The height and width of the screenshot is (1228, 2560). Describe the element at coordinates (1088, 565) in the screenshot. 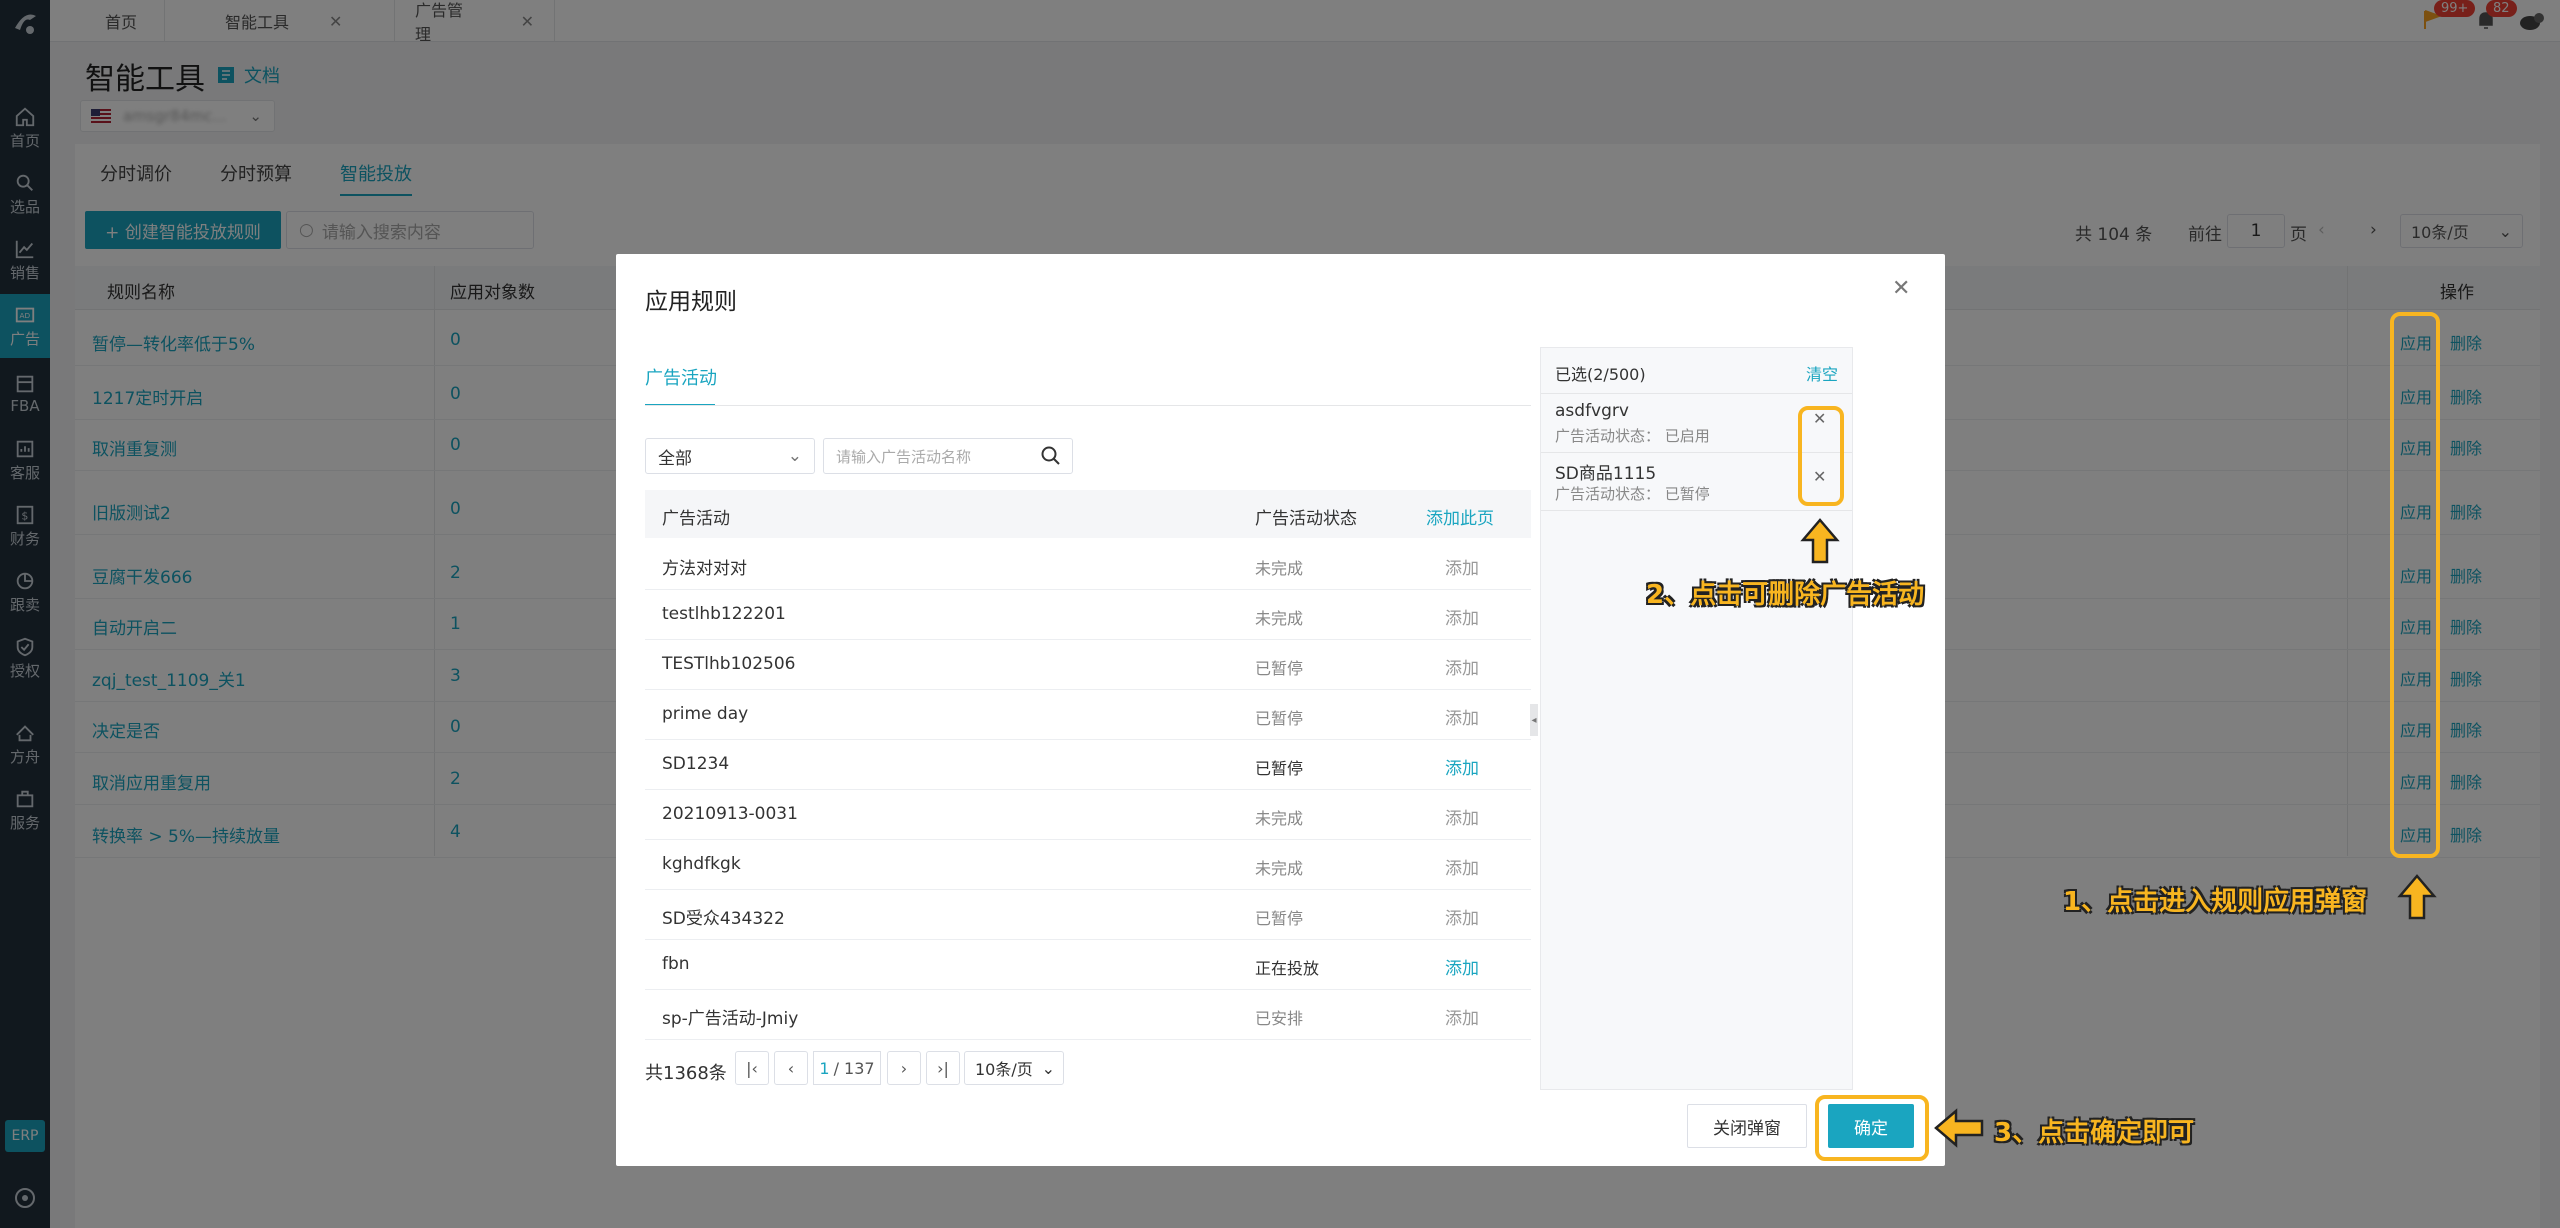

I see `table-row: 方法对对对 未完成 添加` at that location.